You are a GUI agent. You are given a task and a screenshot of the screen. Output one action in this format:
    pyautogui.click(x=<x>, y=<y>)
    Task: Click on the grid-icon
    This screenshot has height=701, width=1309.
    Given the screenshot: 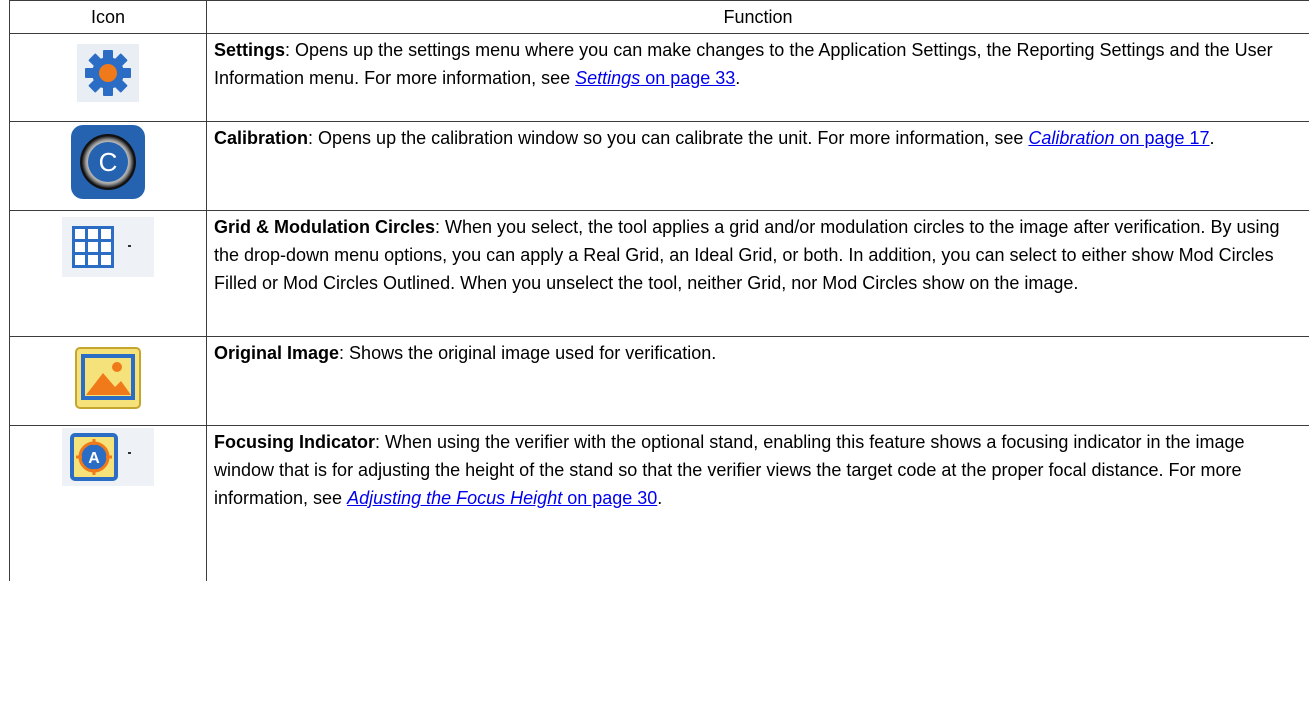 What is the action you would take?
    pyautogui.click(x=108, y=251)
    